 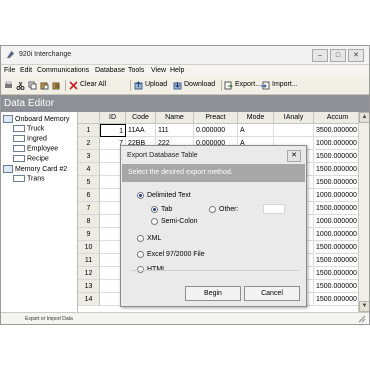 What do you see at coordinates (44, 85) in the screenshot?
I see `paste-icon` at bounding box center [44, 85].